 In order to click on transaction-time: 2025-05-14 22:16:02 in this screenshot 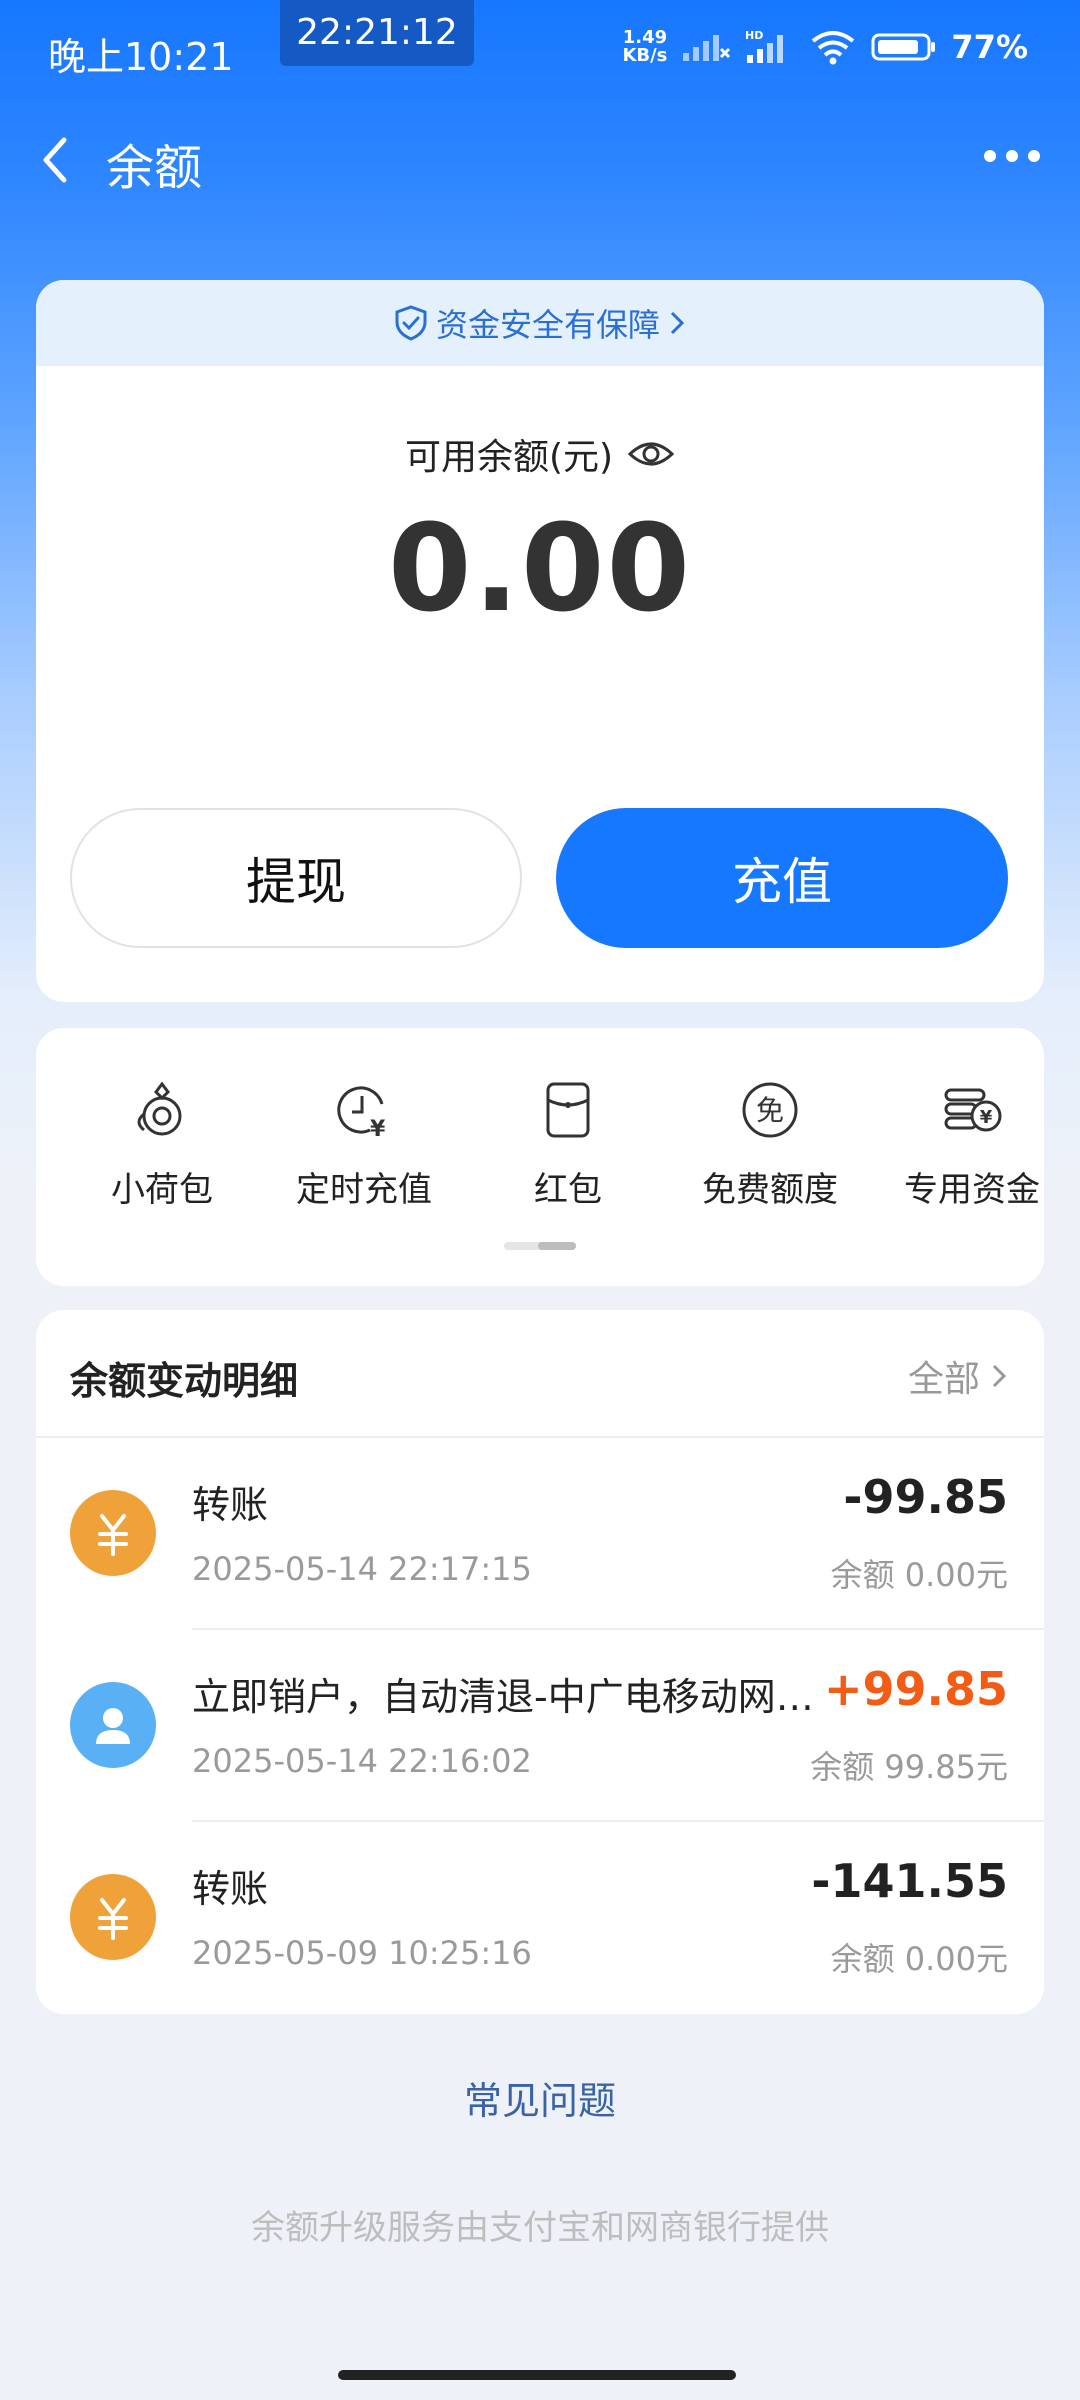, I will do `click(362, 1761)`.